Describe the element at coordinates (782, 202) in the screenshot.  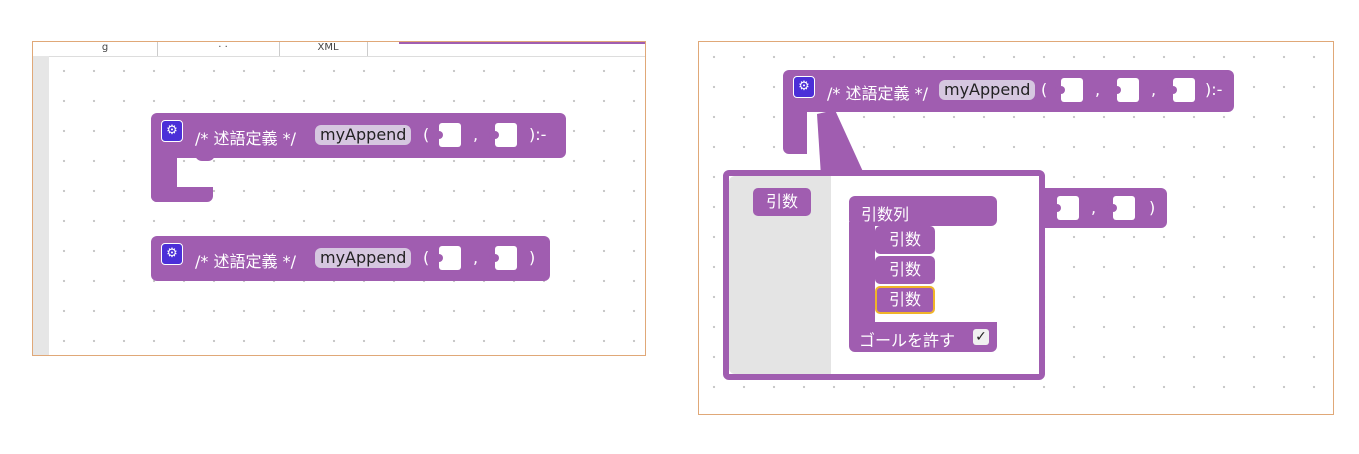
I see `flyout-argument-block: 引数` at that location.